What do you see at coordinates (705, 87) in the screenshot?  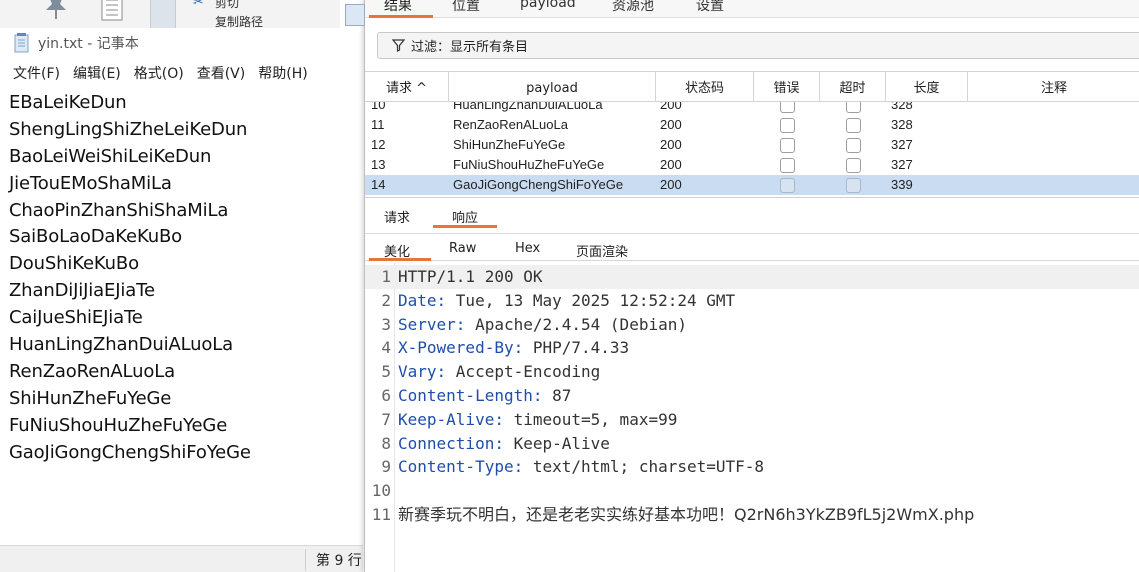 I see `column-status: 状态码` at bounding box center [705, 87].